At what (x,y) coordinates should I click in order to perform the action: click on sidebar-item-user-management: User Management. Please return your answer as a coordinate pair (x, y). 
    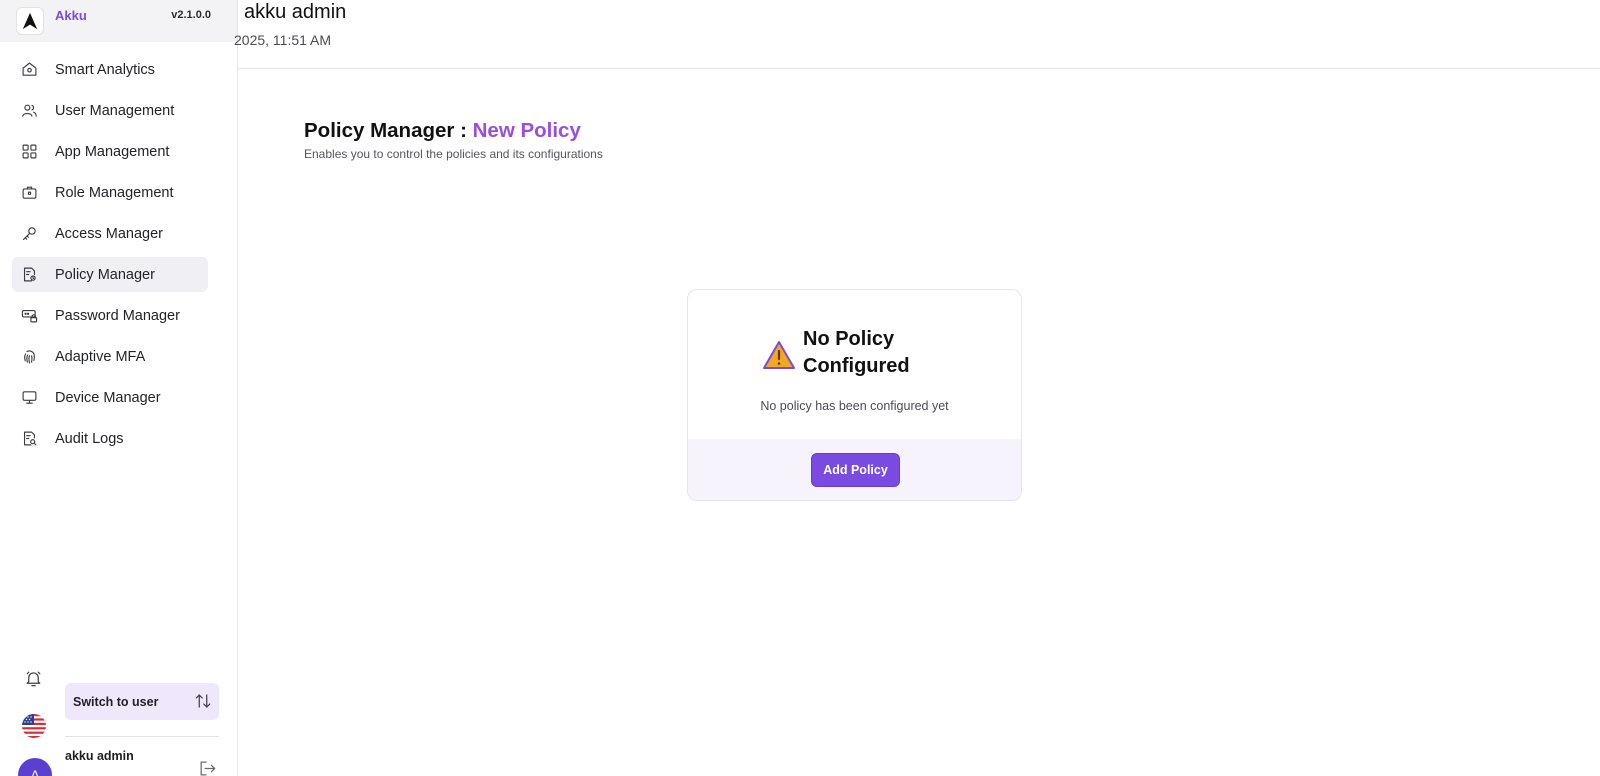
    Looking at the image, I should click on (110, 110).